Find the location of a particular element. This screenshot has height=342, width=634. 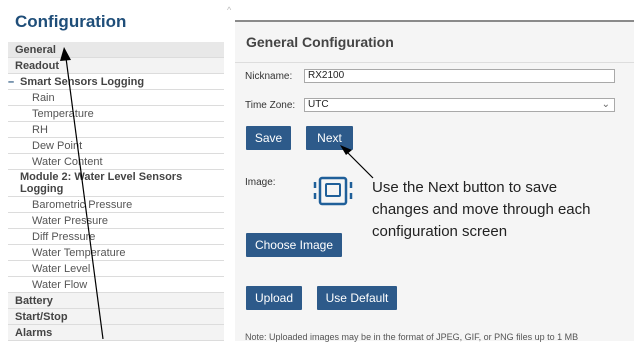

sidebar-item-battery: Battery is located at coordinates (116, 301).